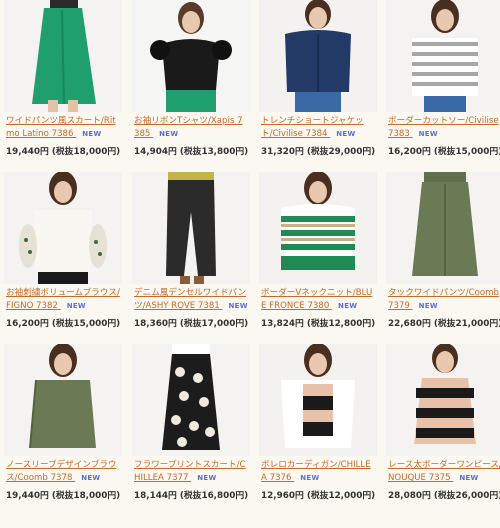  What do you see at coordinates (63, 134) in the screenshot?
I see `product-code: 7386` at bounding box center [63, 134].